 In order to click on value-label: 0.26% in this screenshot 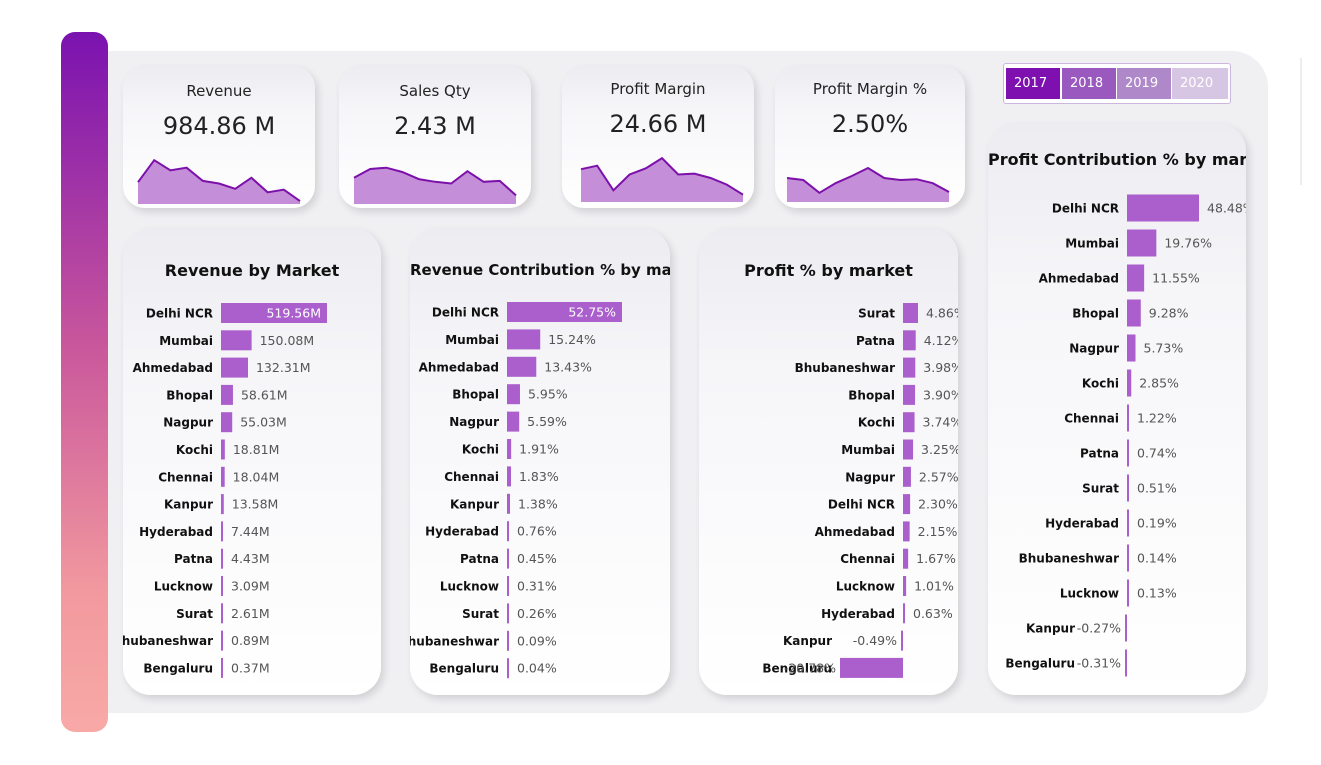, I will do `click(537, 613)`.